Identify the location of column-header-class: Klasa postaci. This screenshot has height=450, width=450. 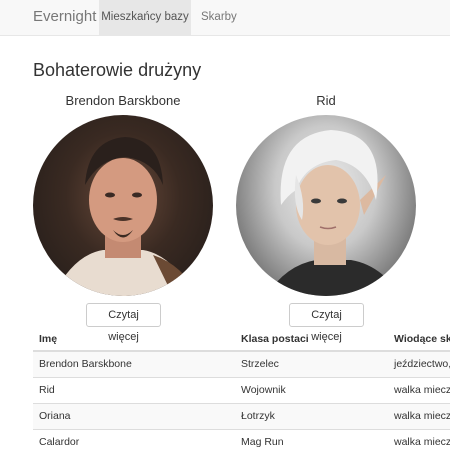
(311, 340).